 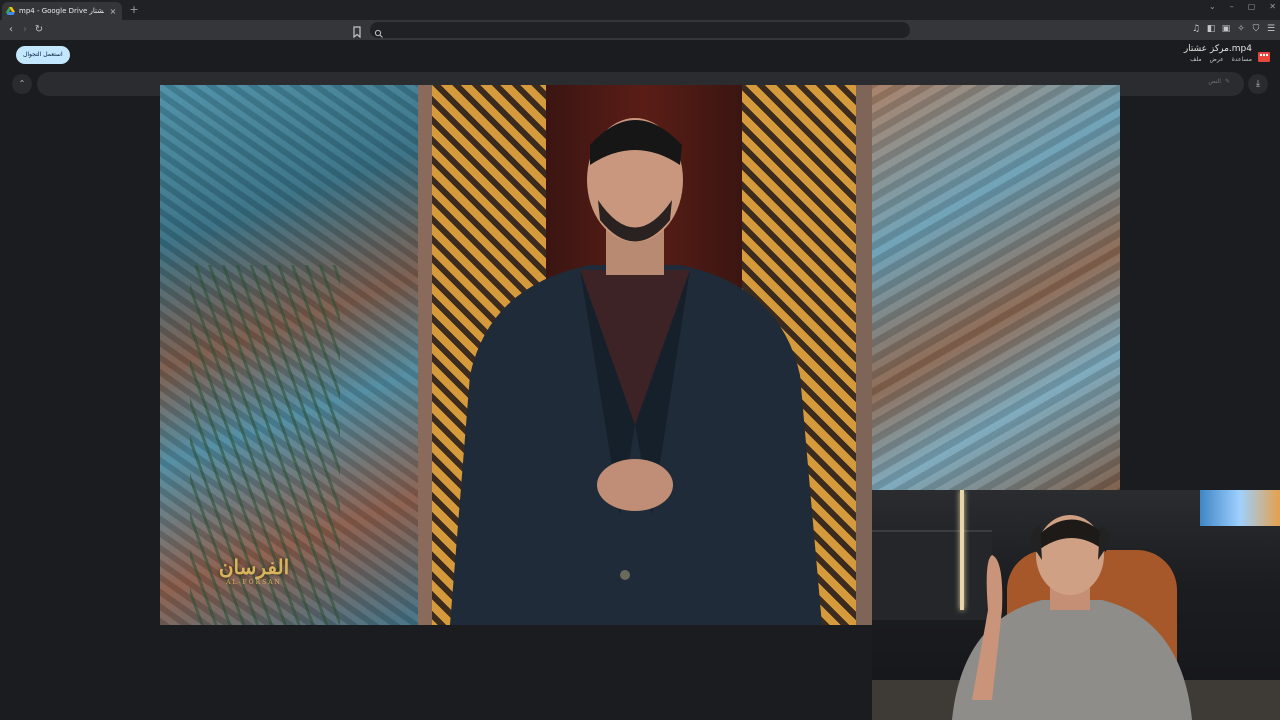 What do you see at coordinates (358, 31) in the screenshot?
I see `bookmark-icon` at bounding box center [358, 31].